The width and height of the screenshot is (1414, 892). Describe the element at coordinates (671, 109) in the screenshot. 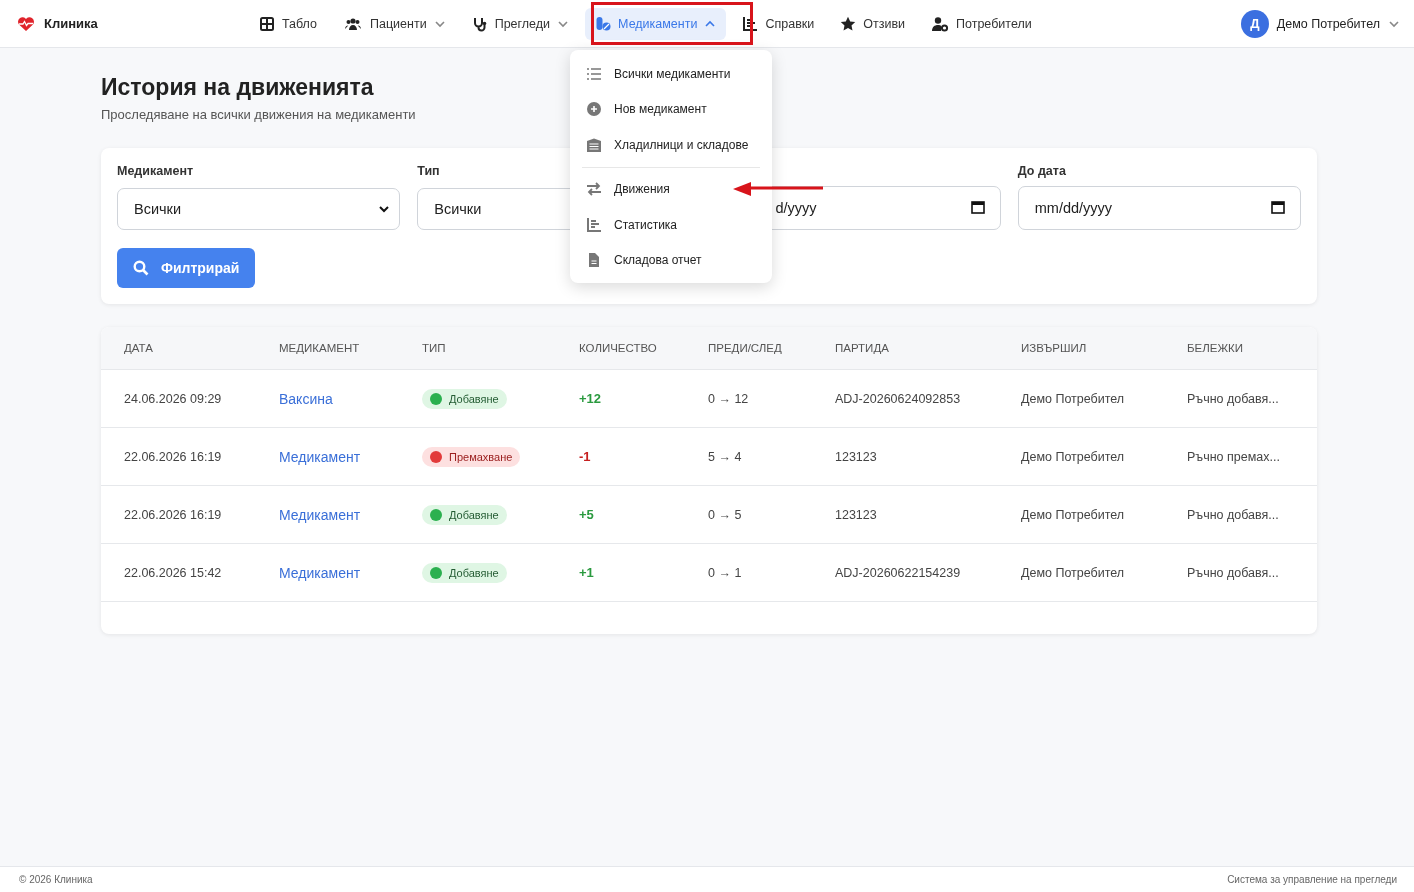

I see `menu-item: Нов медикамент` at that location.